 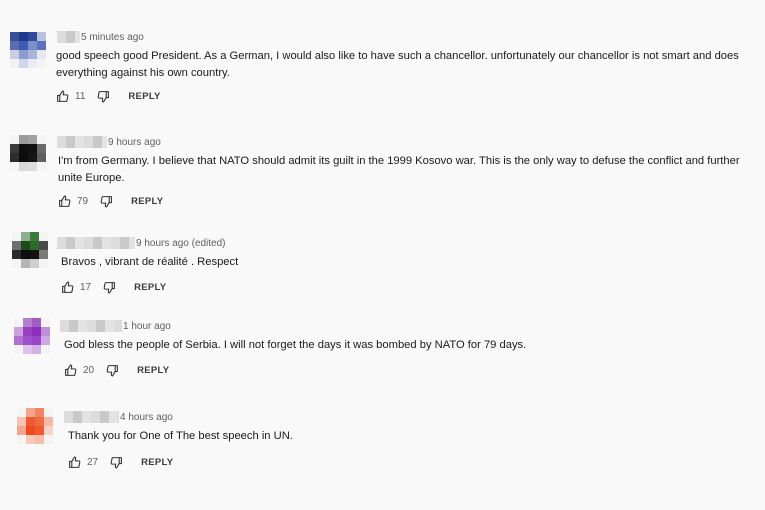 I want to click on comment-time: 1 hour ago, so click(x=147, y=326).